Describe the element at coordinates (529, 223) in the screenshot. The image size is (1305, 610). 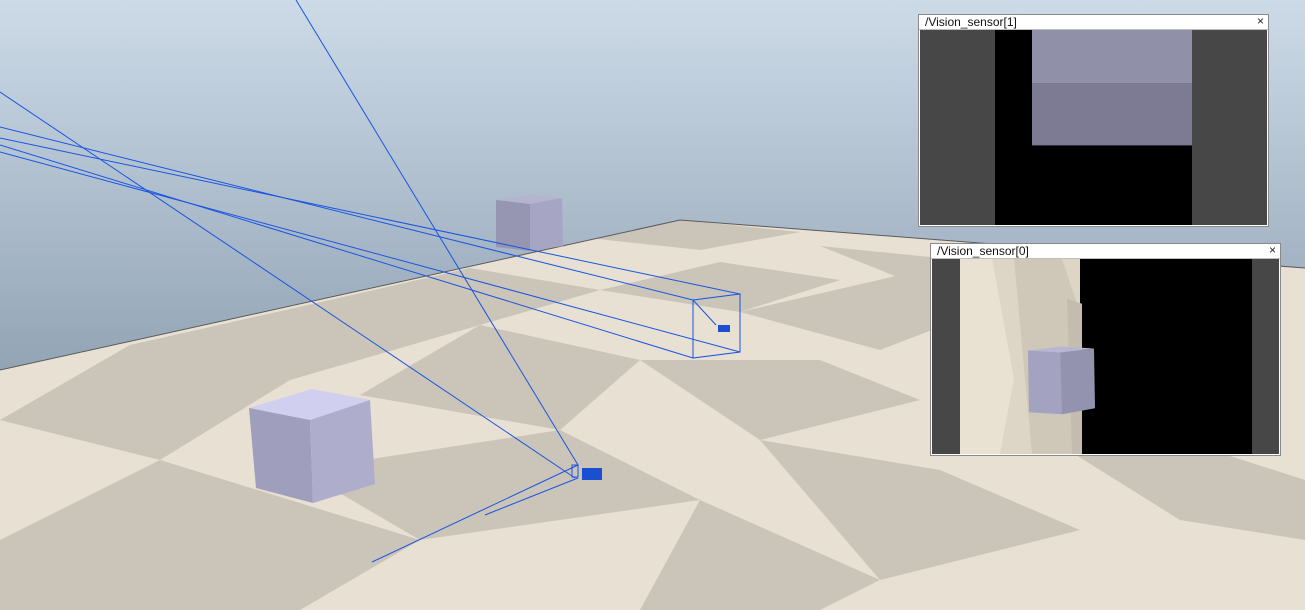
I see `cube-back` at that location.